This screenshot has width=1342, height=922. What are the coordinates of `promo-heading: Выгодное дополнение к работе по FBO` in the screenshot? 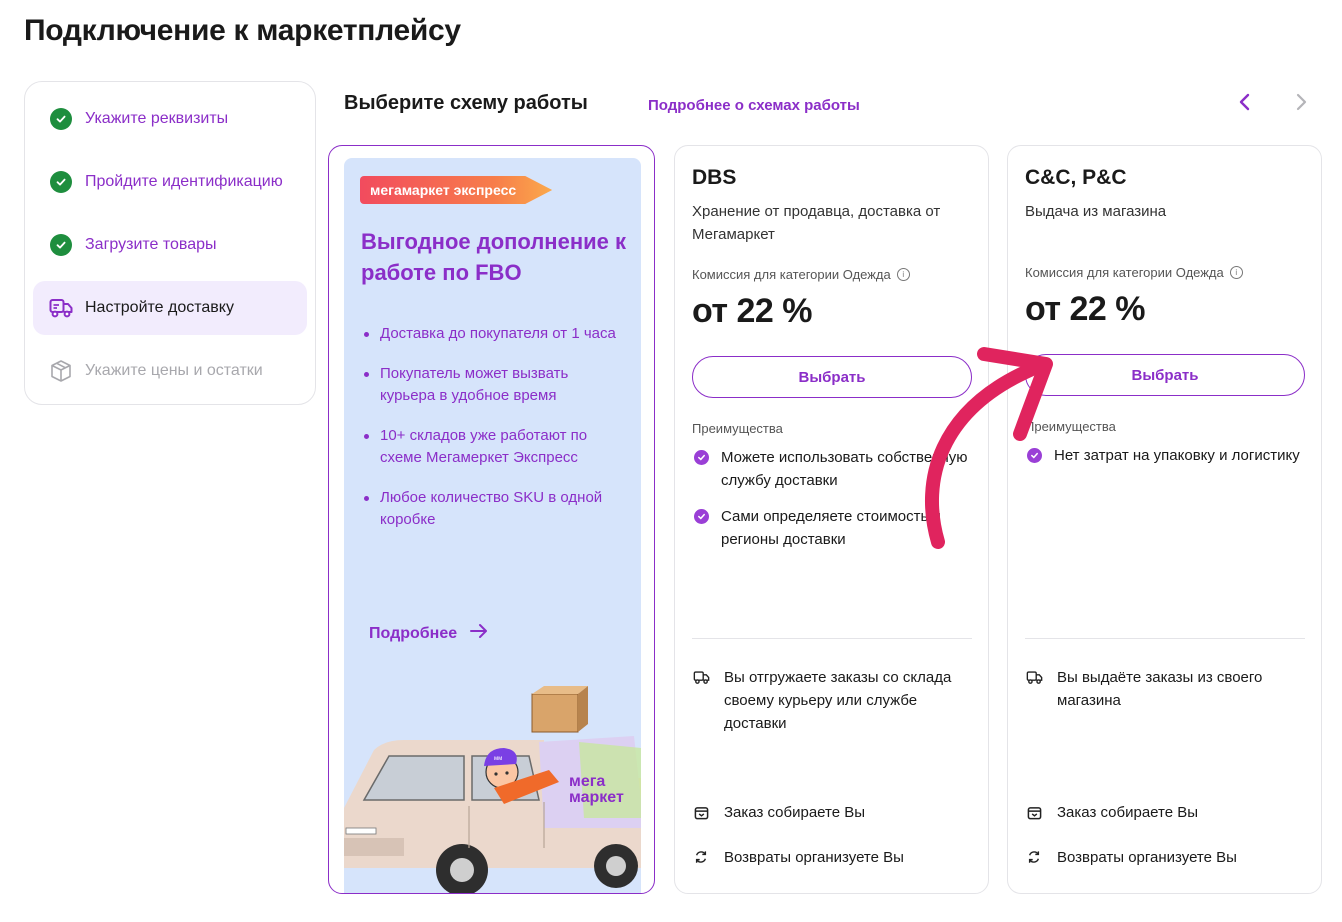 It's located at (493, 257).